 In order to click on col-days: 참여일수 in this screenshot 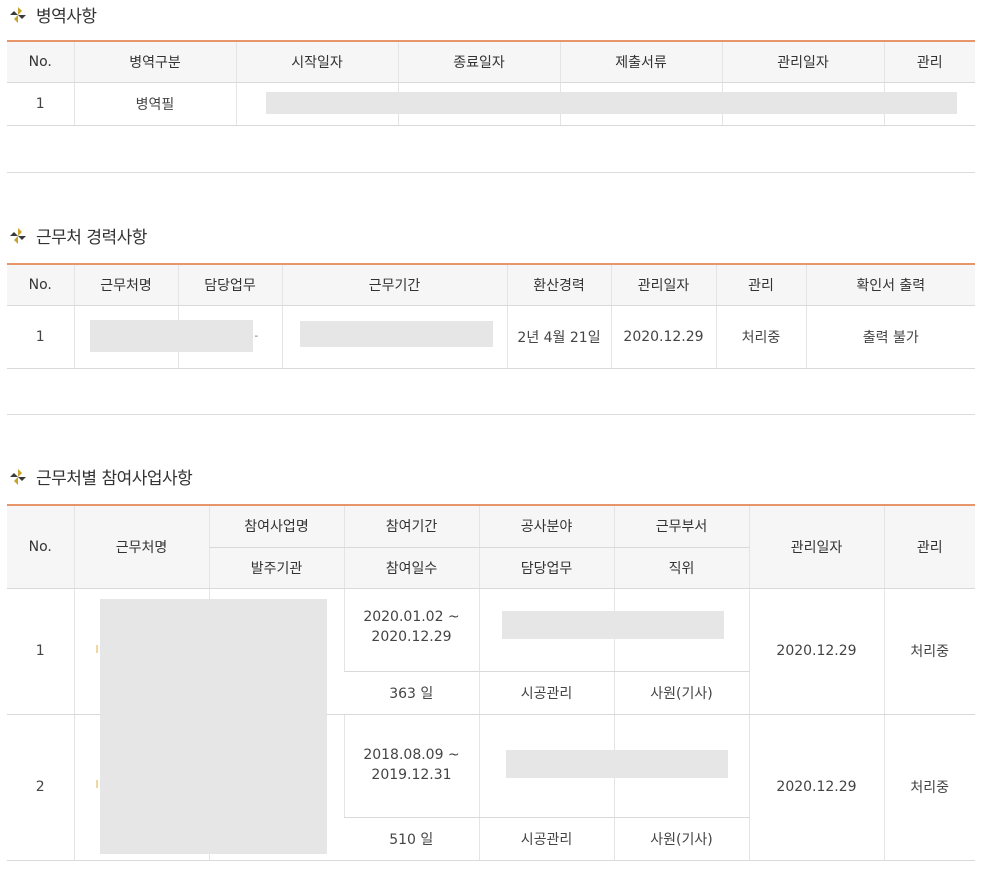, I will do `click(411, 568)`.